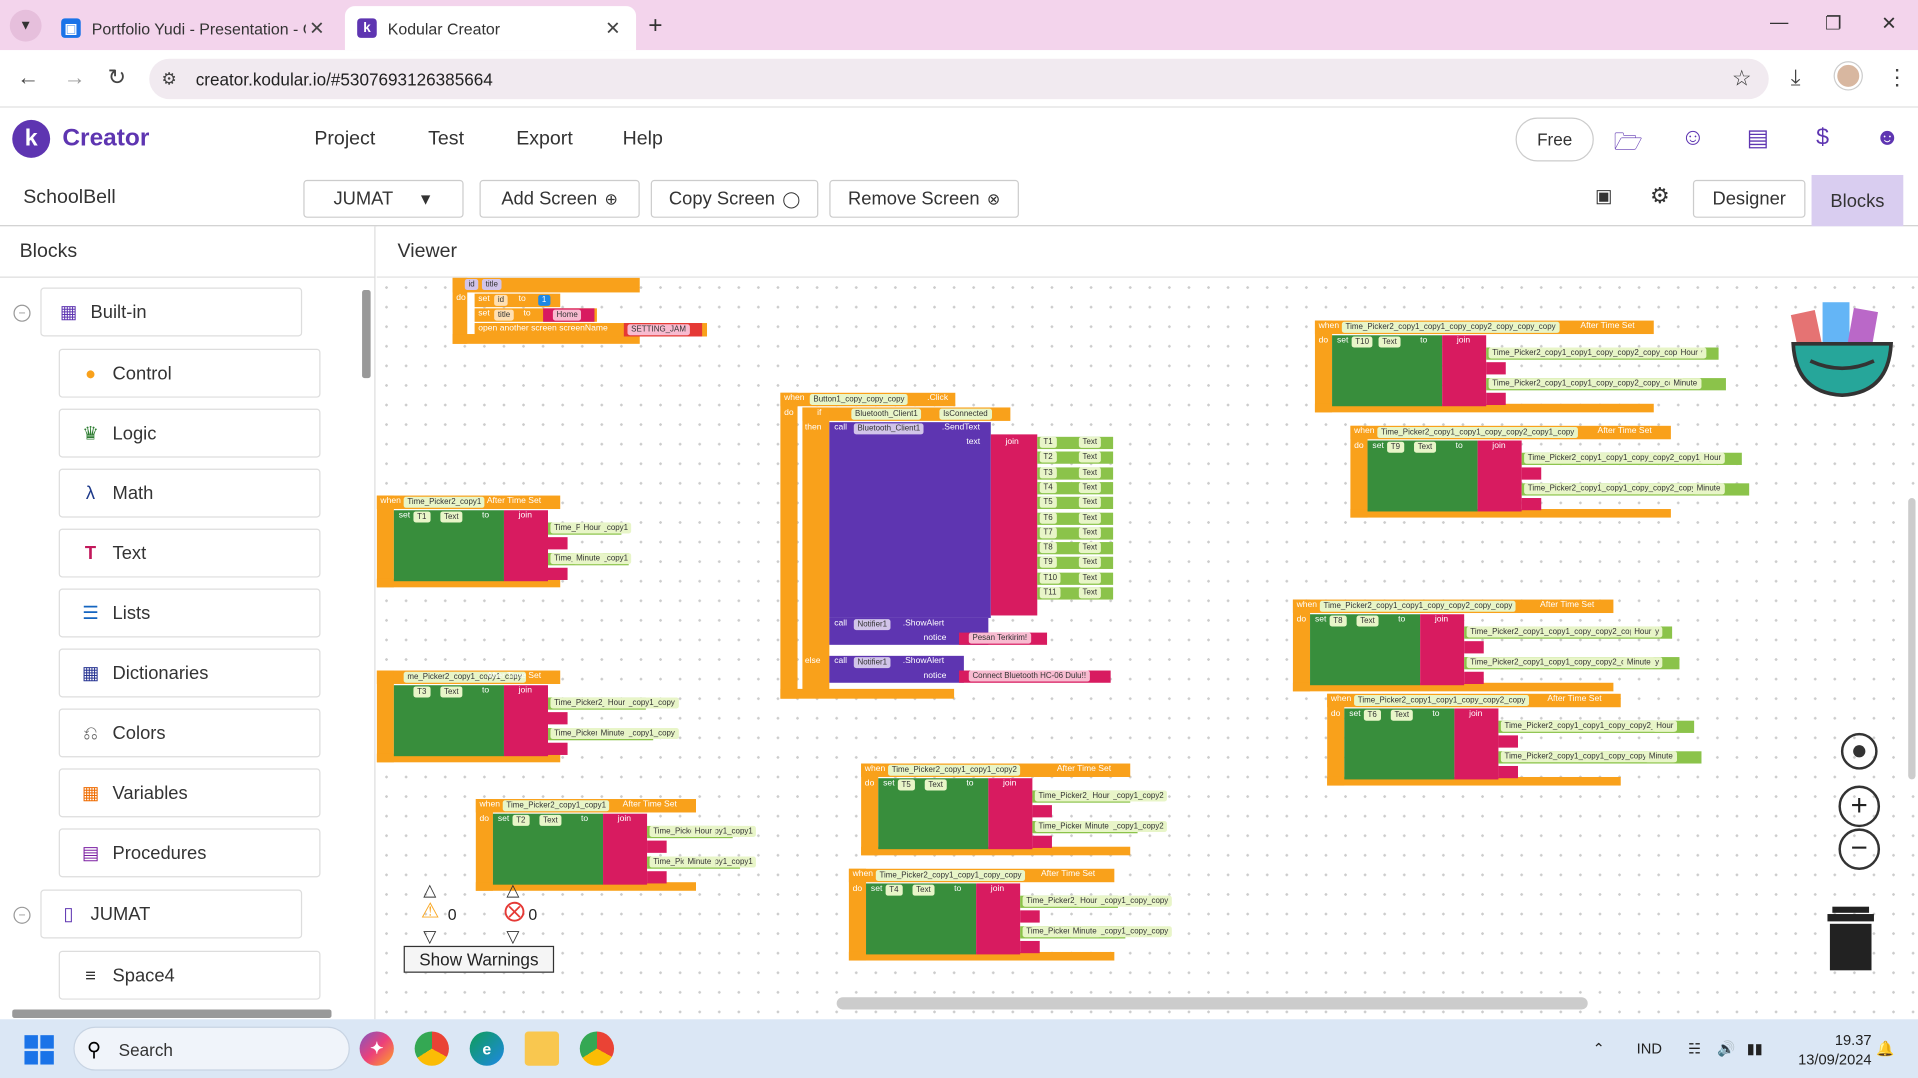  What do you see at coordinates (90, 853) in the screenshot?
I see `procedures-icon: ▤` at bounding box center [90, 853].